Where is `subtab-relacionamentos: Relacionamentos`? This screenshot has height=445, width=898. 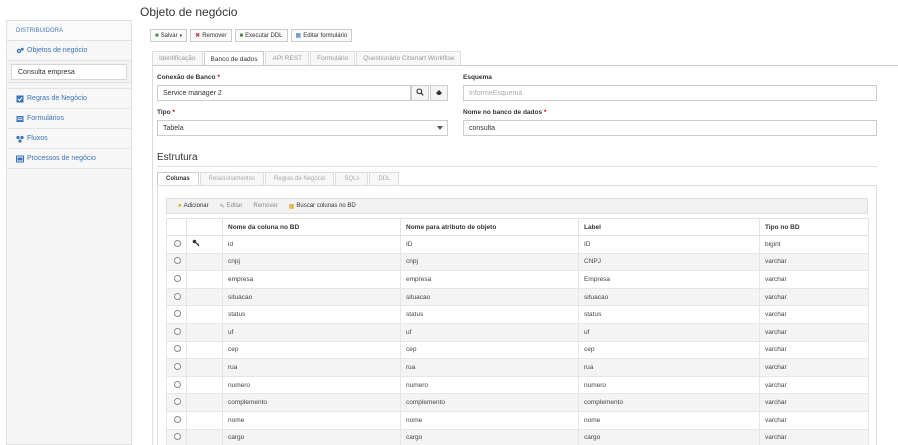
subtab-relacionamentos: Relacionamentos is located at coordinates (232, 178).